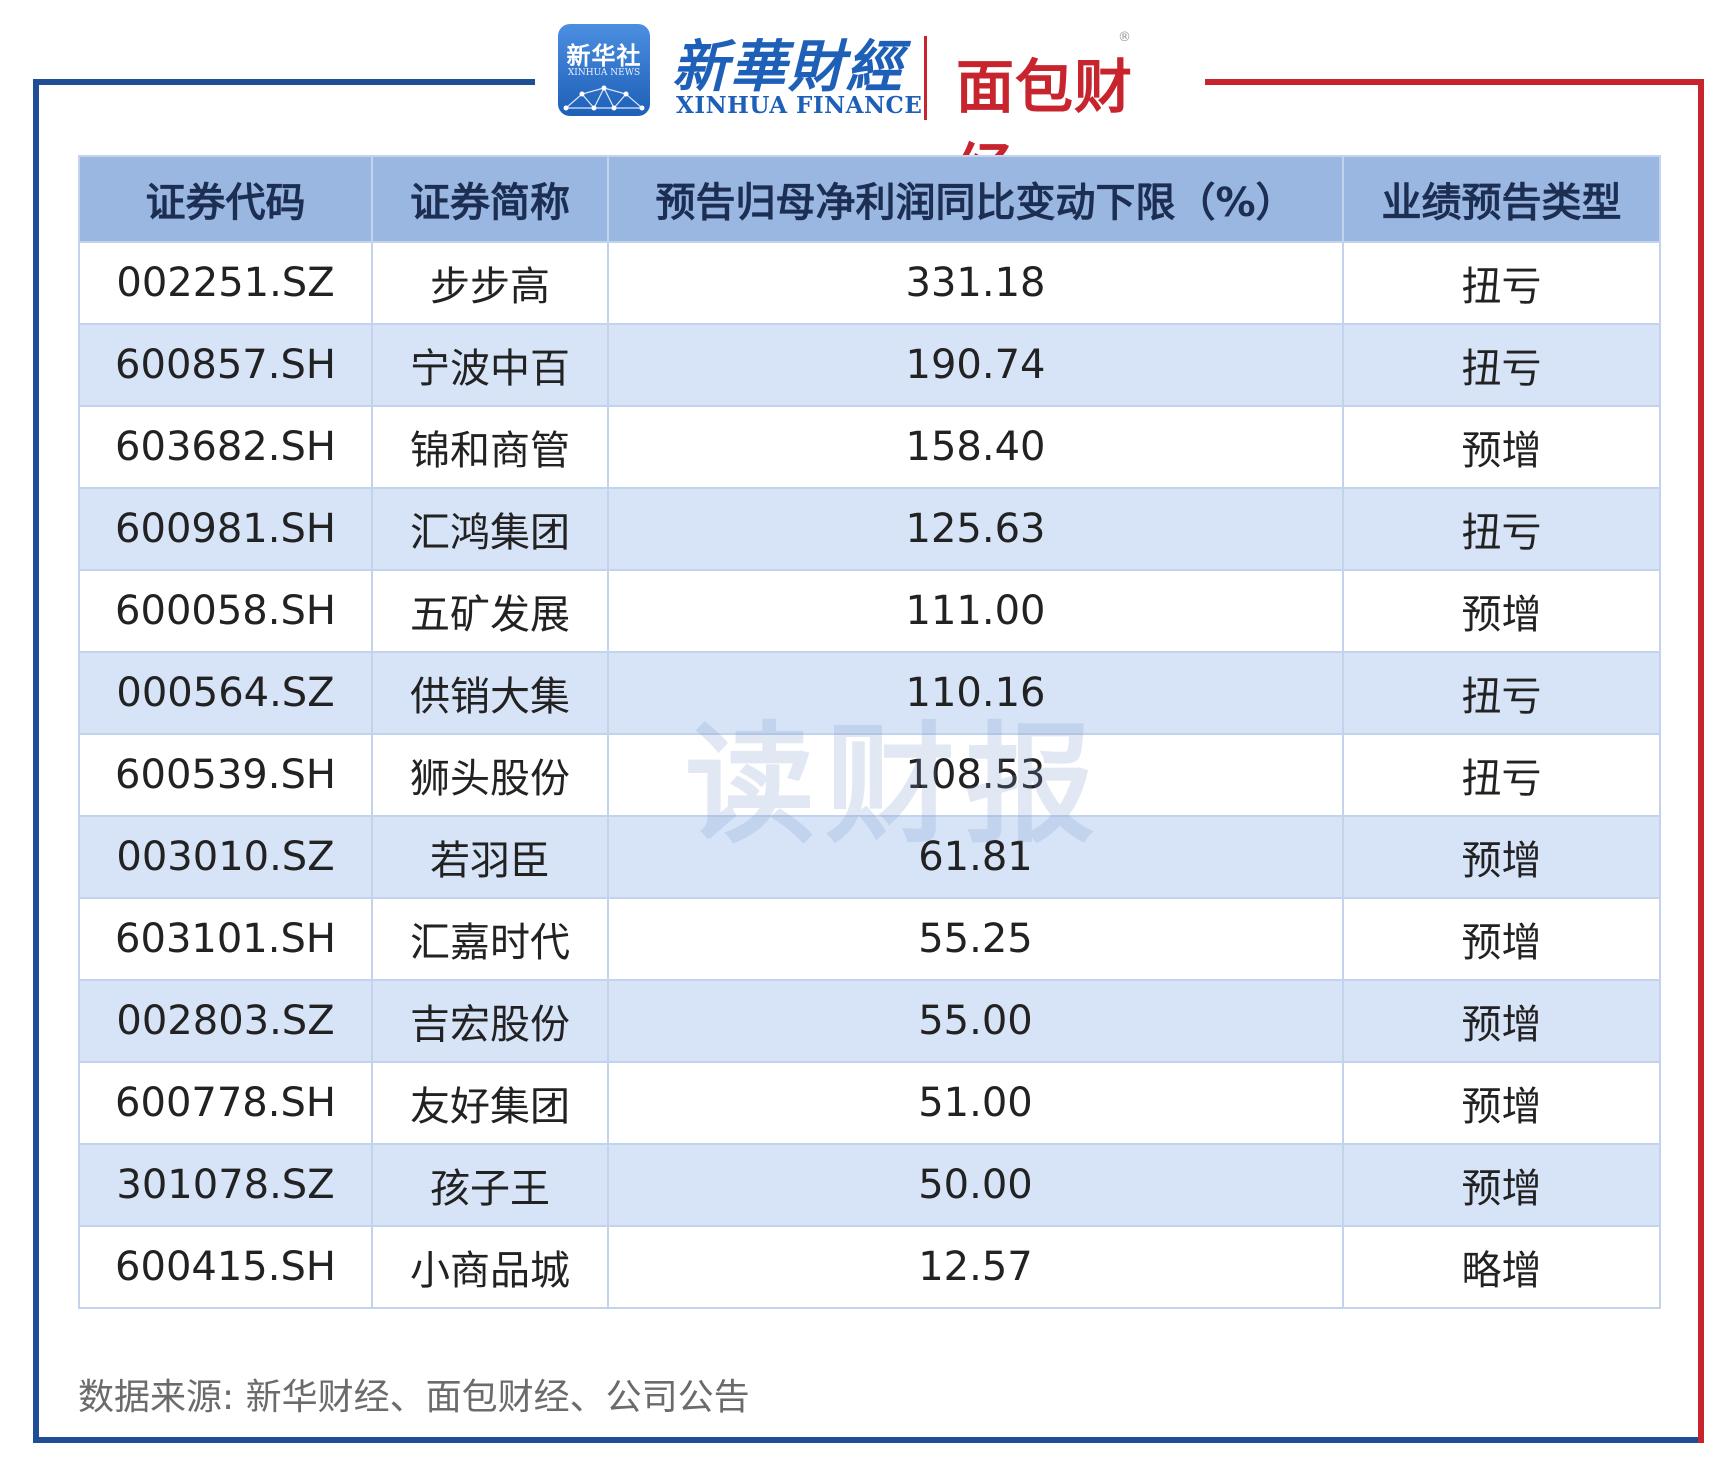  What do you see at coordinates (799, 105) in the screenshot?
I see `xinhua-finance-logo-en: XINHUA FINANCE` at bounding box center [799, 105].